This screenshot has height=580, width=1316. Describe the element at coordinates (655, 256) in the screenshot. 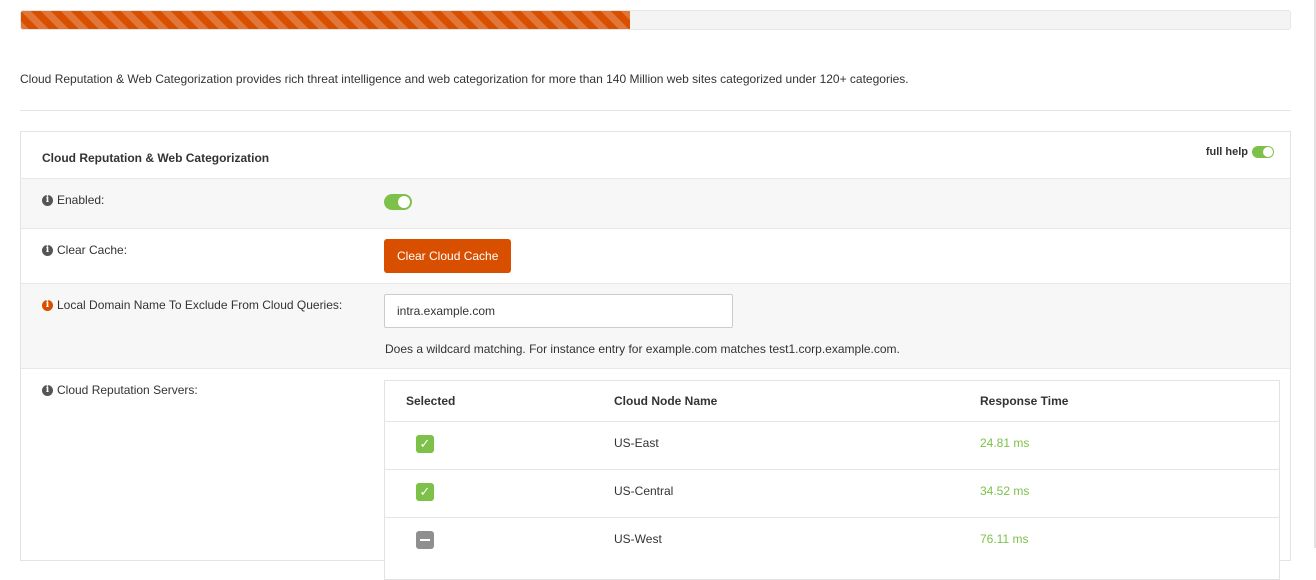

I see `row-clear-cache: i Clear Cache: Clear Cloud Cache` at that location.